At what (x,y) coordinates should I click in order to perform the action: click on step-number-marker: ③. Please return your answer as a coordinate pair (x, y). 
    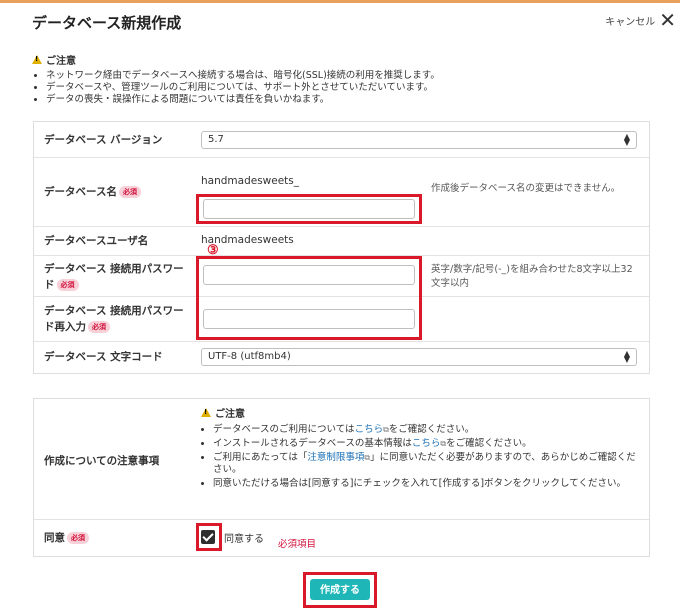
    Looking at the image, I should click on (213, 250).